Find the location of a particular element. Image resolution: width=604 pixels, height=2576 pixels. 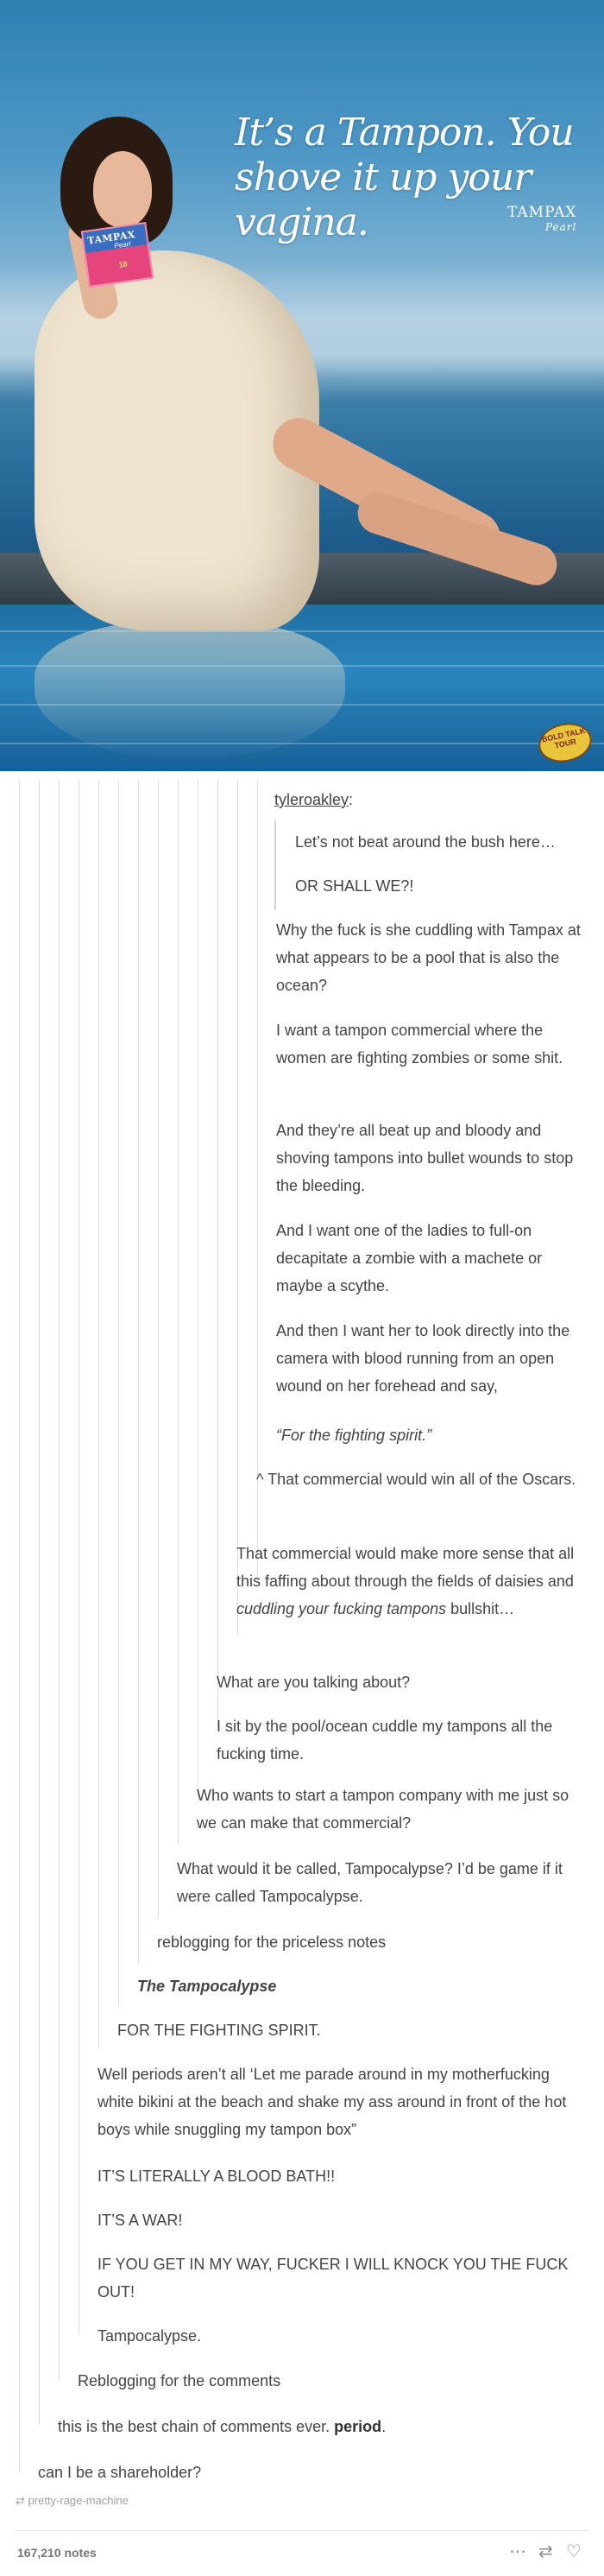

quote-line: OR SHALL WE?! is located at coordinates (354, 886).